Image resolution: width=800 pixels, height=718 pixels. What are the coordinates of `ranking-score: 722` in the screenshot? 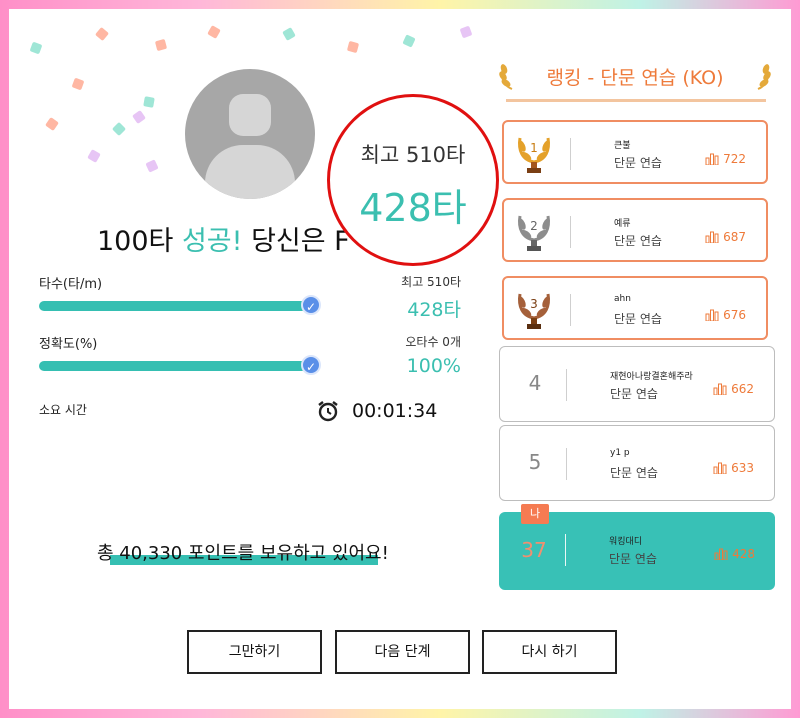 It's located at (725, 159).